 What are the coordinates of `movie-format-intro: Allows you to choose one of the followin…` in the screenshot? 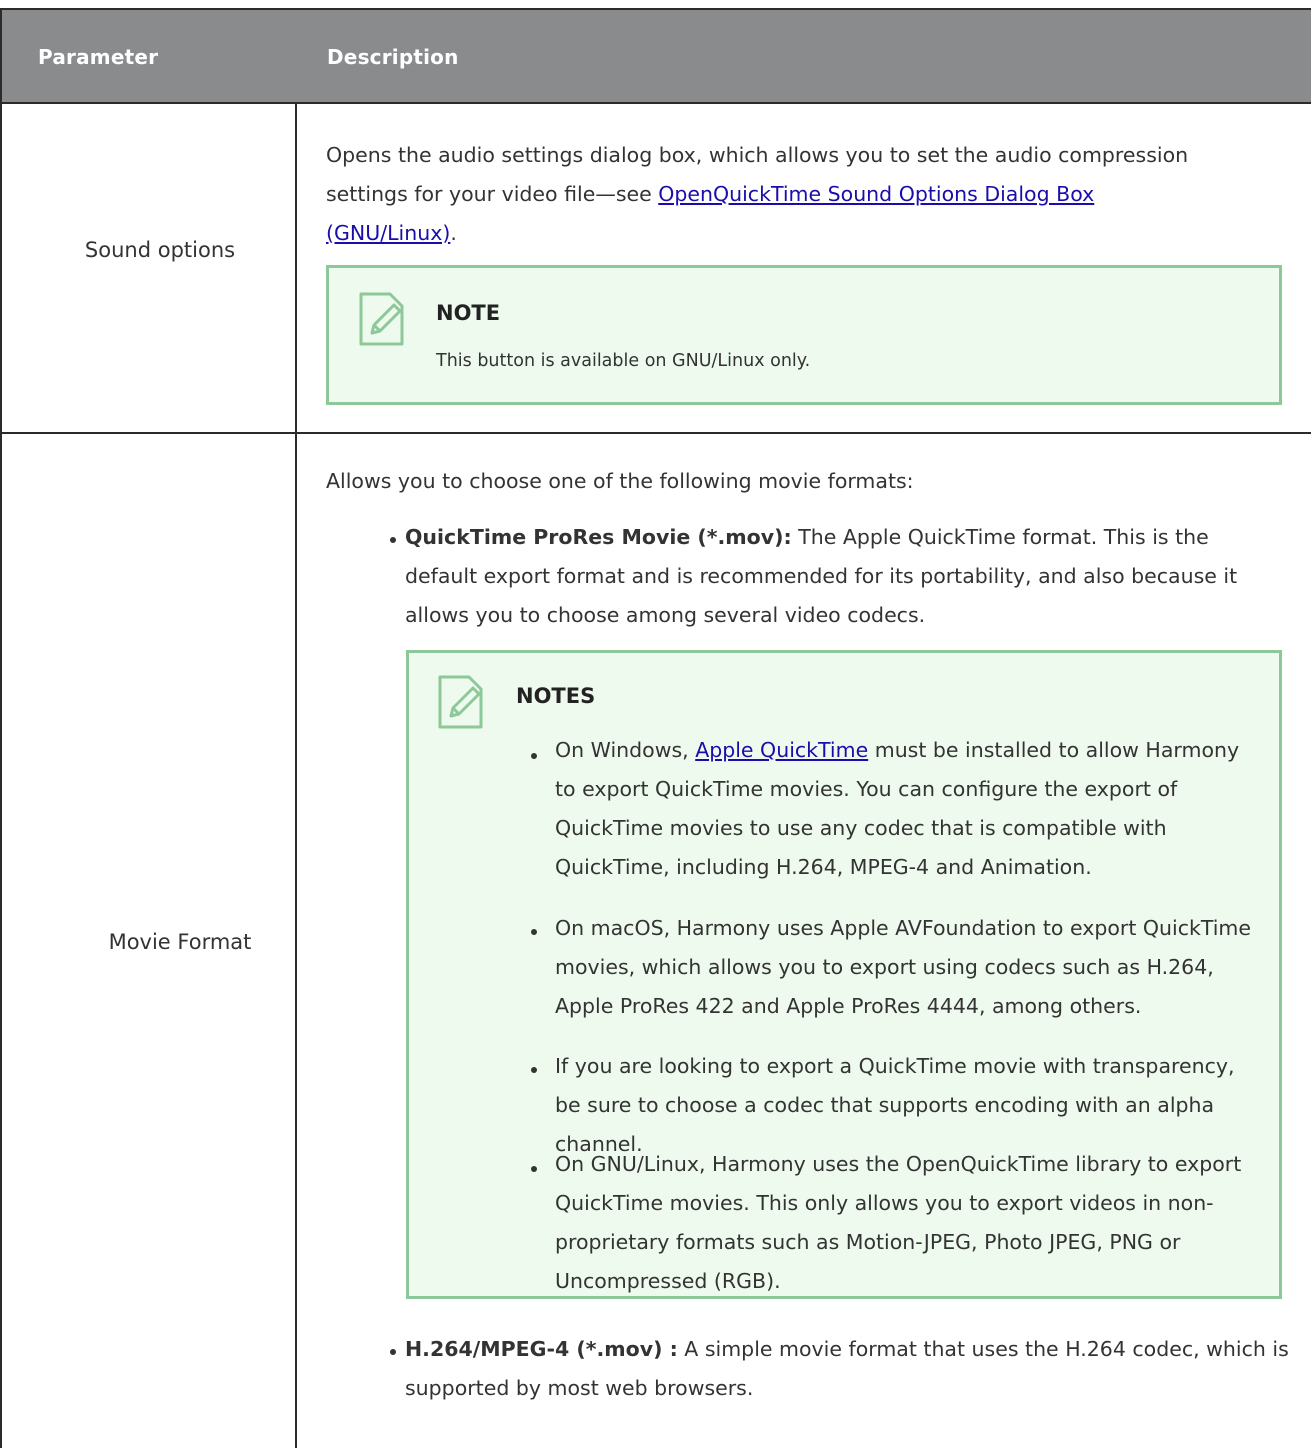 It's located at (620, 481).